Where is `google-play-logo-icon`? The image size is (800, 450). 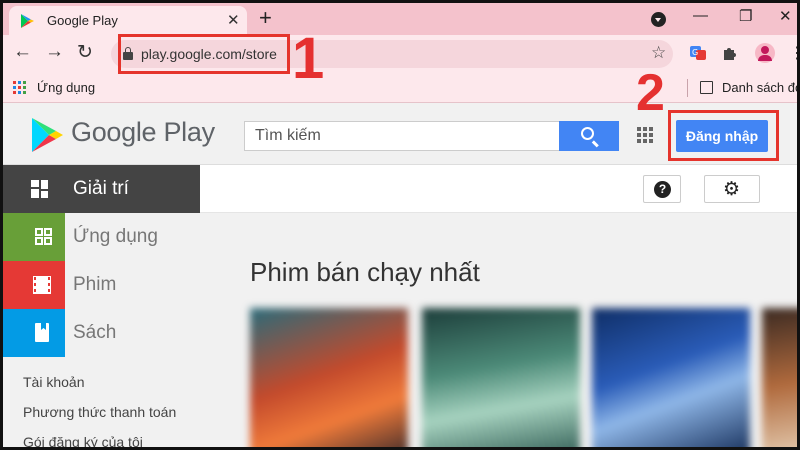 google-play-logo-icon is located at coordinates (47, 135).